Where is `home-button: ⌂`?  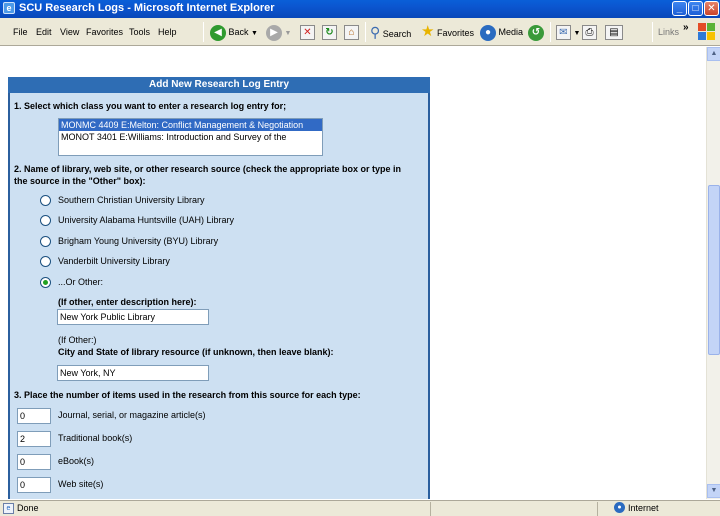 home-button: ⌂ is located at coordinates (351, 32).